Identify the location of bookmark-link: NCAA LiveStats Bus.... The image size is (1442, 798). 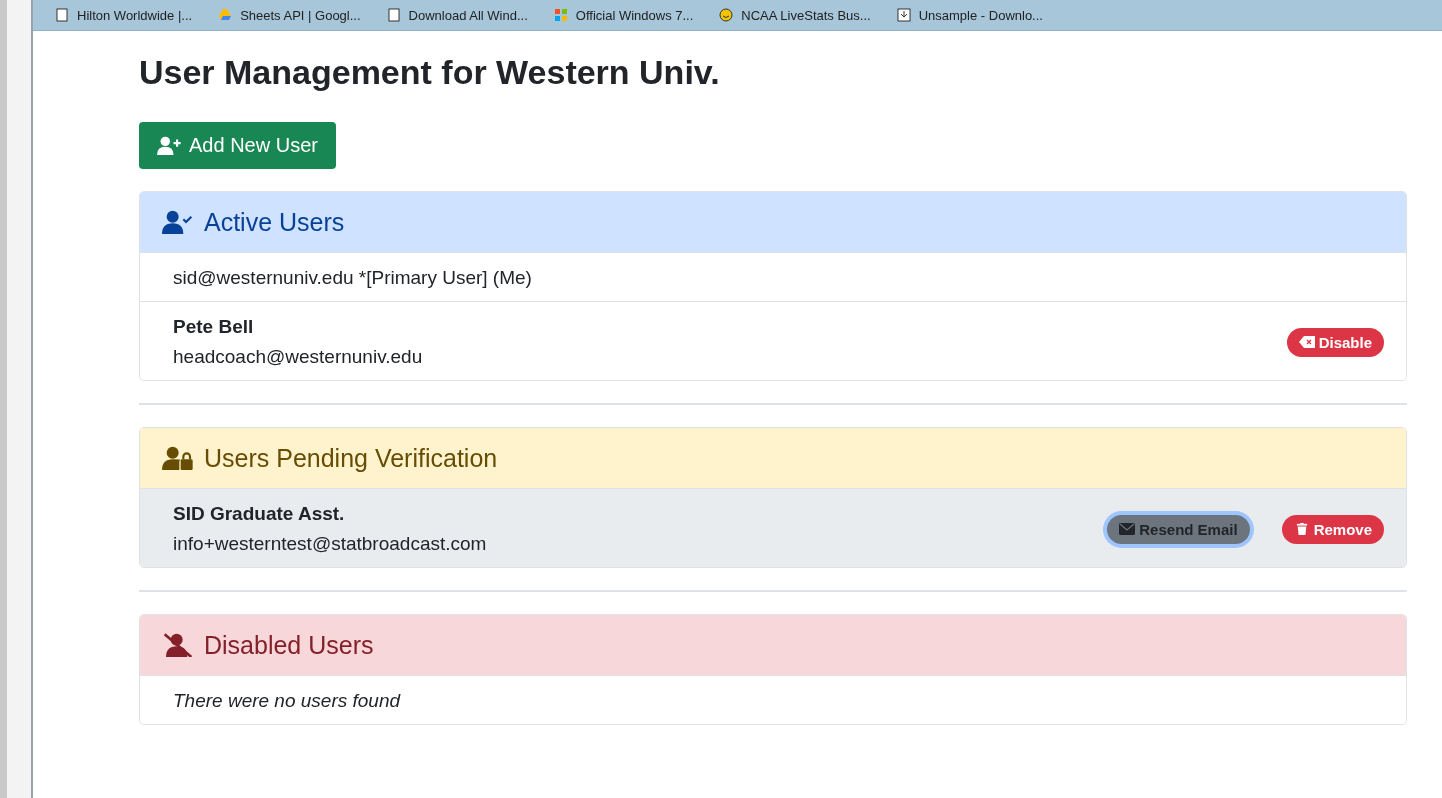
(795, 15).